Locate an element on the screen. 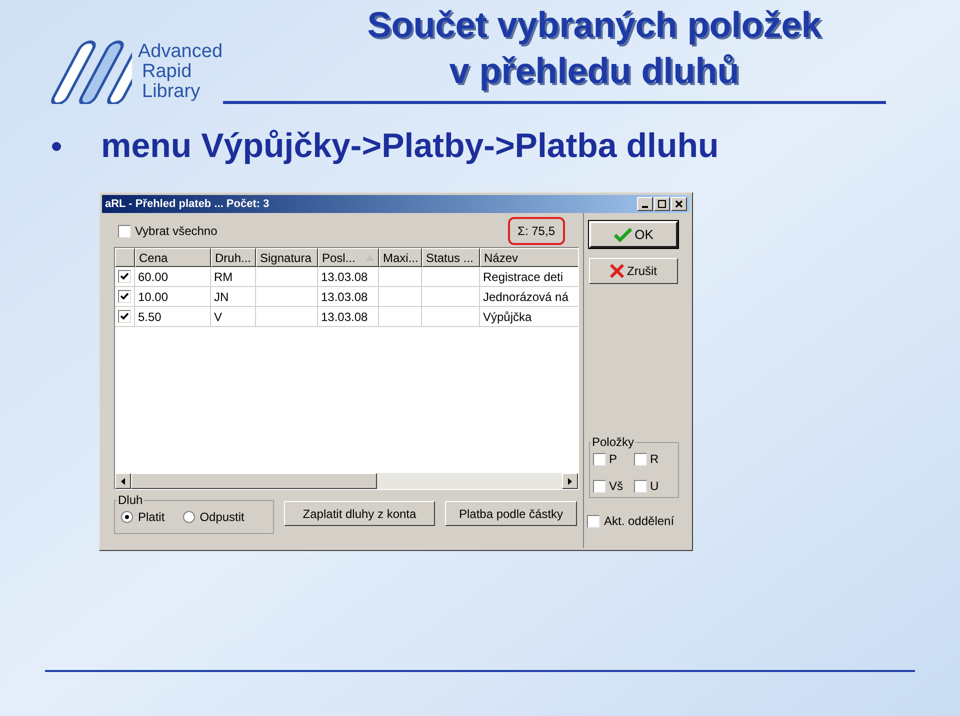  right-arrow-icon is located at coordinates (570, 481).